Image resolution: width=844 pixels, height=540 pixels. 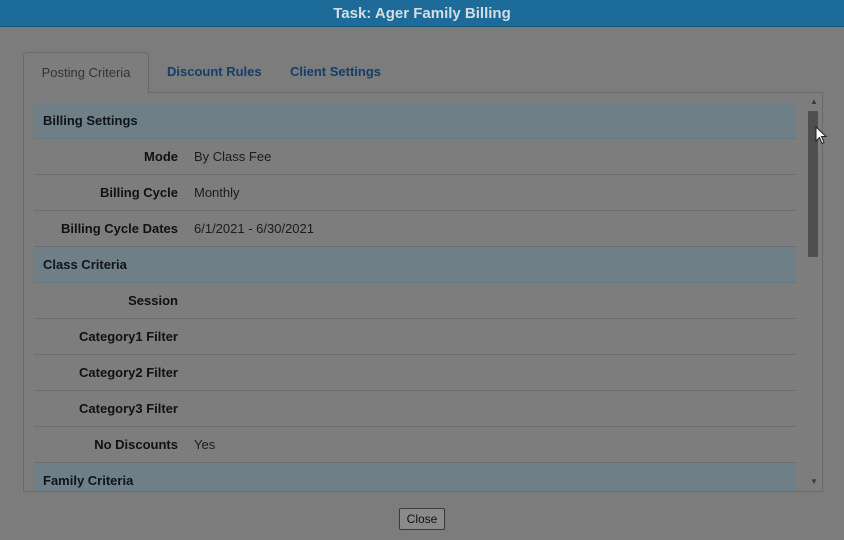 I want to click on field-value: Monthly, so click(x=217, y=192).